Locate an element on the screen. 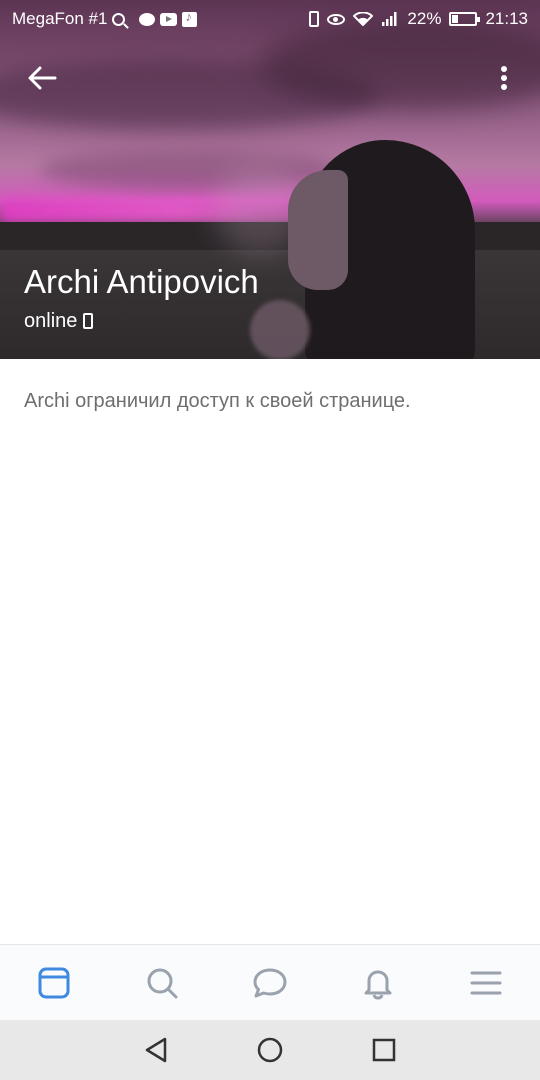 The width and height of the screenshot is (540, 1080). cover-person-face is located at coordinates (318, 230).